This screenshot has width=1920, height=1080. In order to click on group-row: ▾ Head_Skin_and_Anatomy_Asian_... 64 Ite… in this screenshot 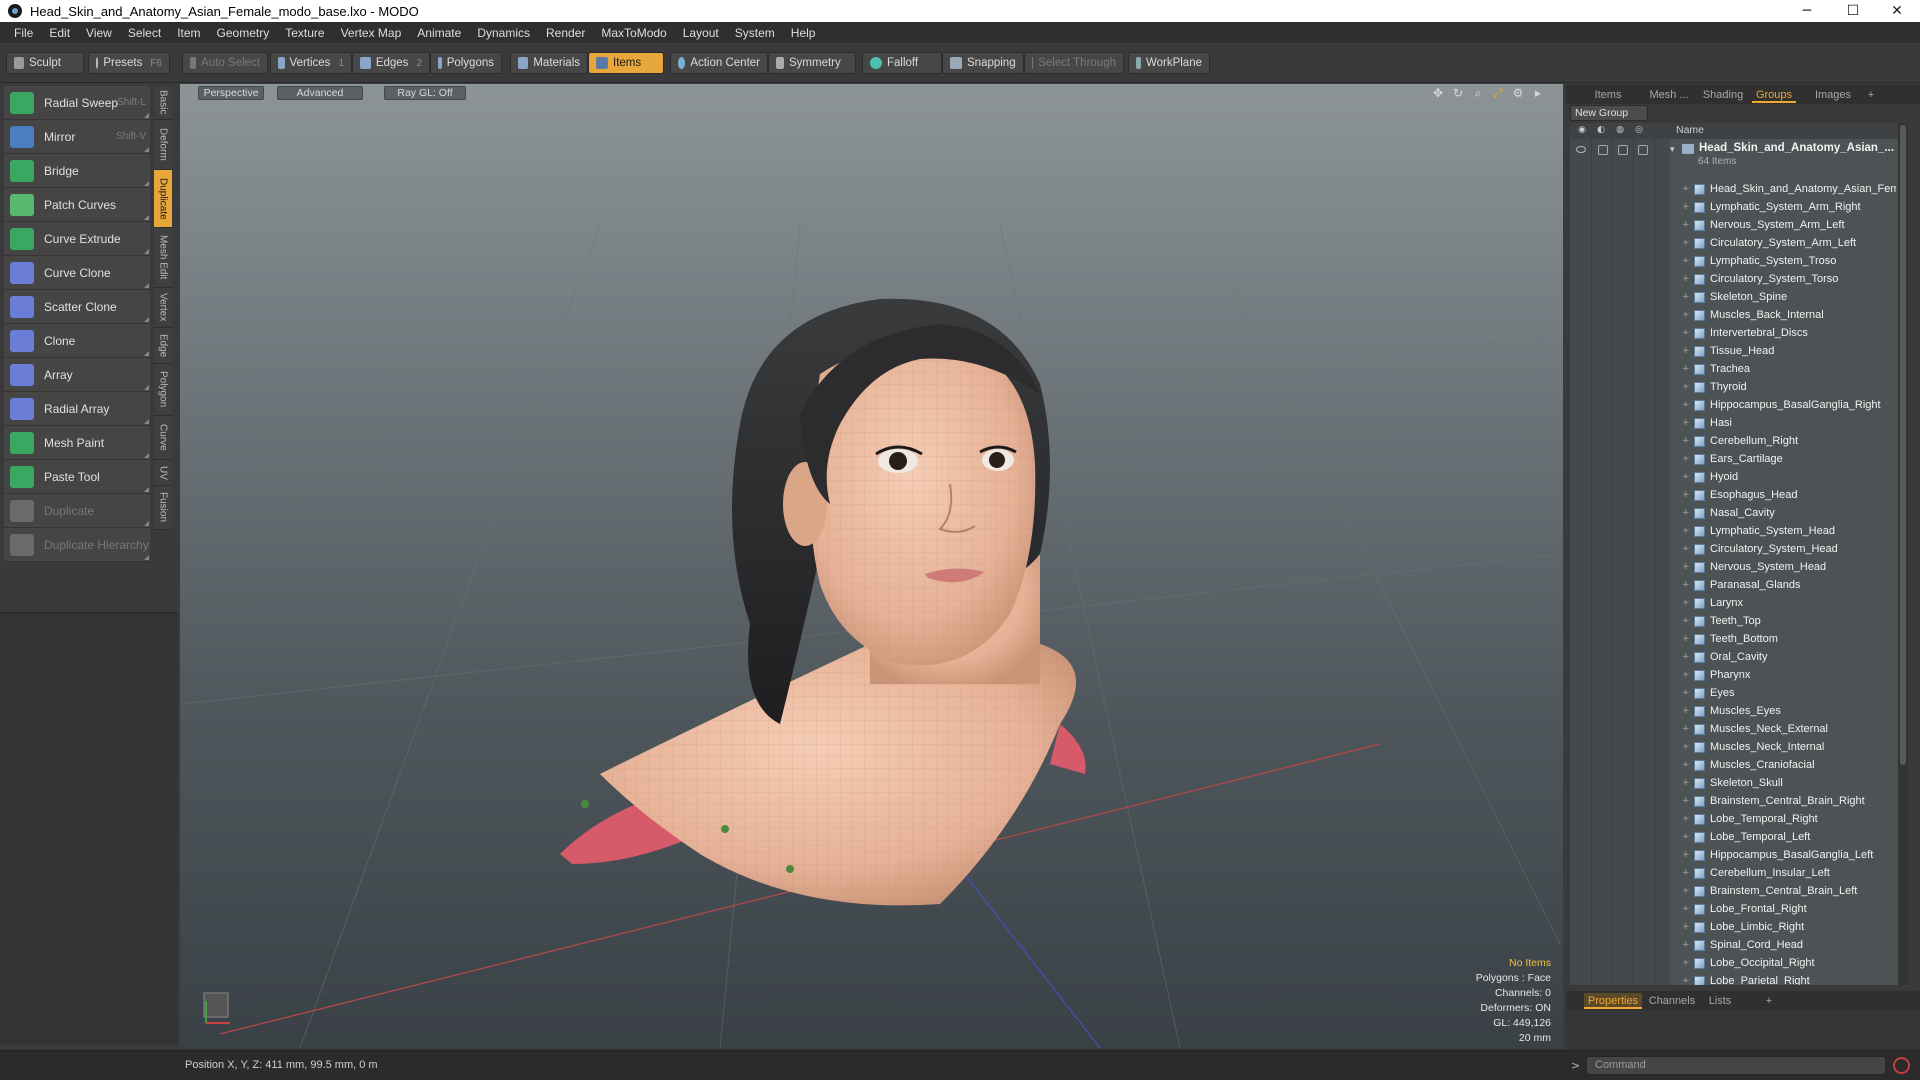, I will do `click(1734, 156)`.